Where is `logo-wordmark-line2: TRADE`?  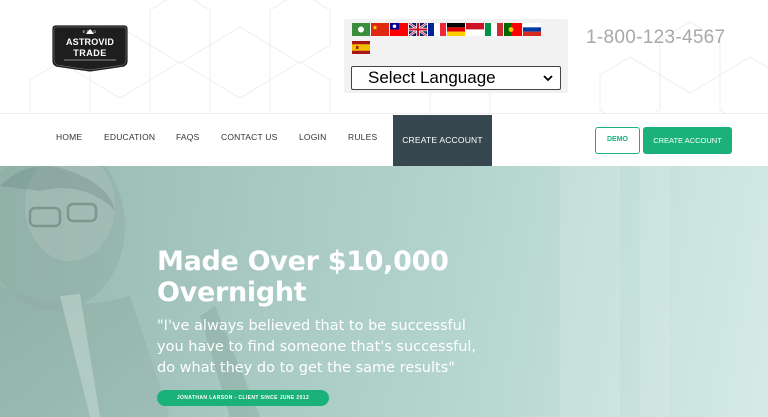
logo-wordmark-line2: TRADE is located at coordinates (90, 53).